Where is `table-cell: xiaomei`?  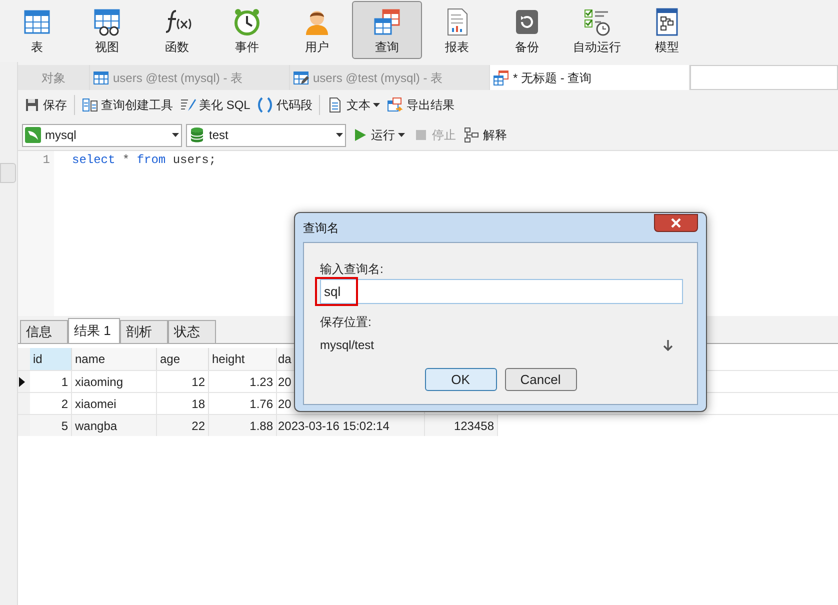
table-cell: xiaomei is located at coordinates (114, 403).